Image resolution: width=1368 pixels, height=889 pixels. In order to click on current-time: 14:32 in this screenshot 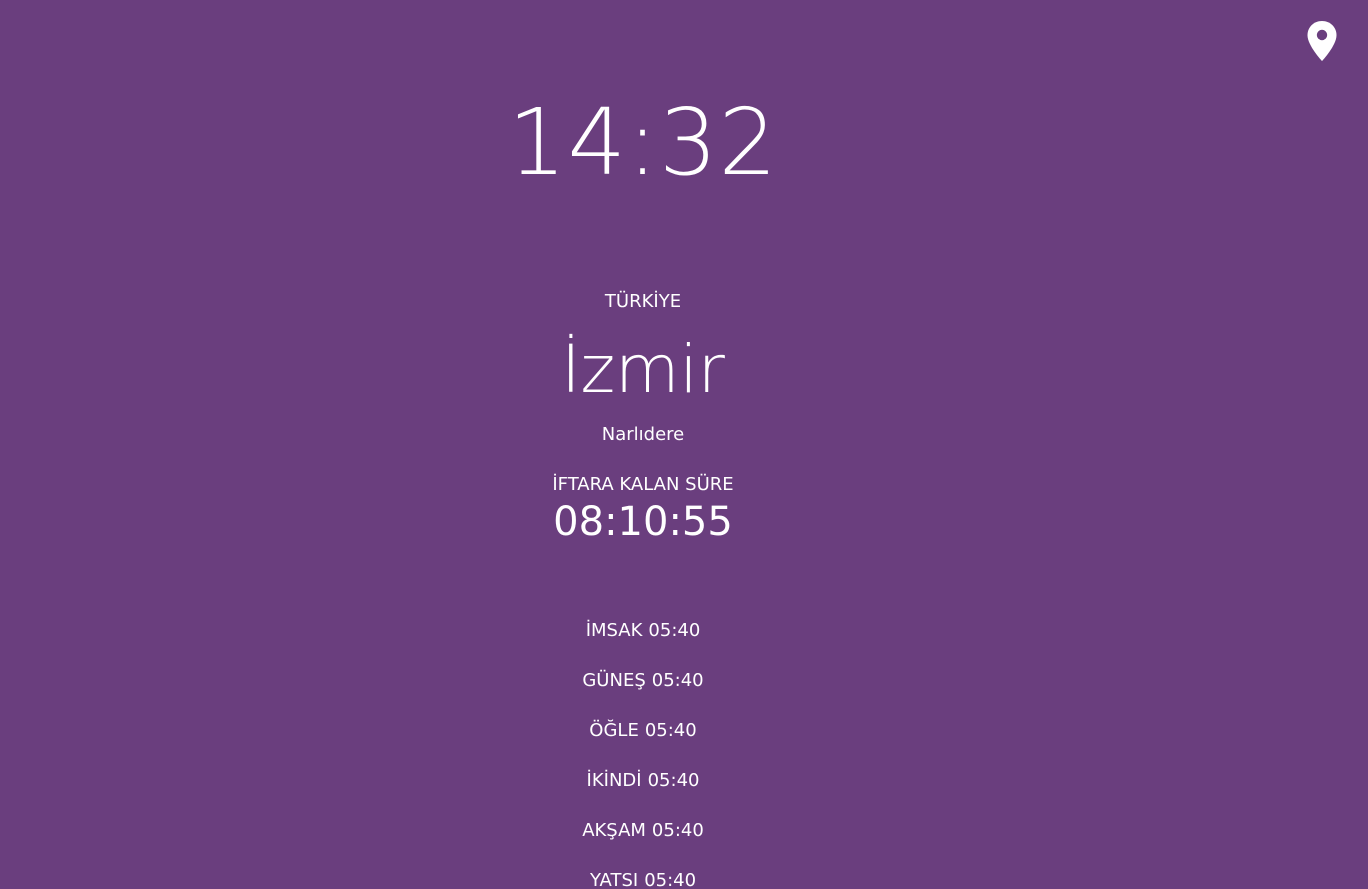, I will do `click(643, 142)`.